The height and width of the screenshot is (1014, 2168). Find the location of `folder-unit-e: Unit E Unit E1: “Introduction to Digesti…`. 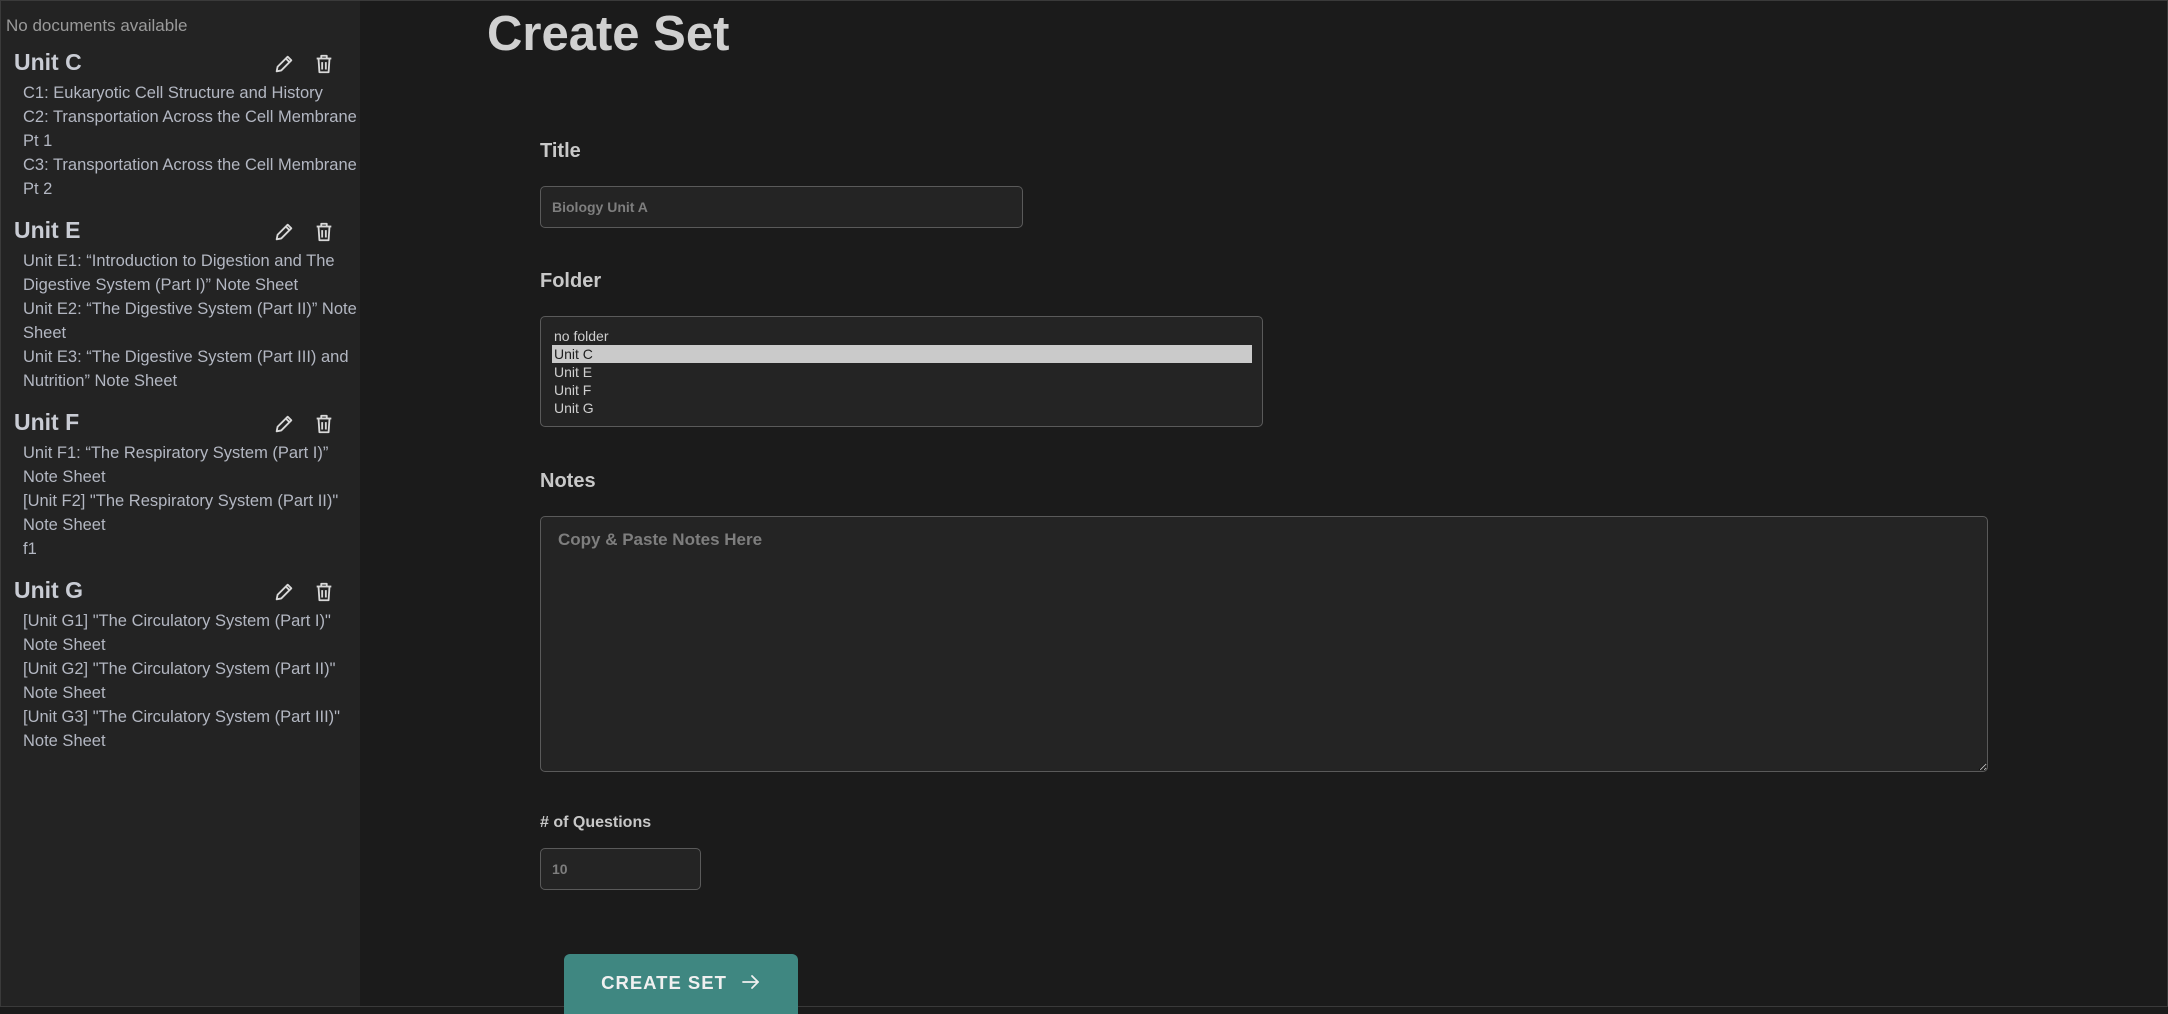

folder-unit-e: Unit E Unit E1: “Introduction to Digesti… is located at coordinates (180, 304).